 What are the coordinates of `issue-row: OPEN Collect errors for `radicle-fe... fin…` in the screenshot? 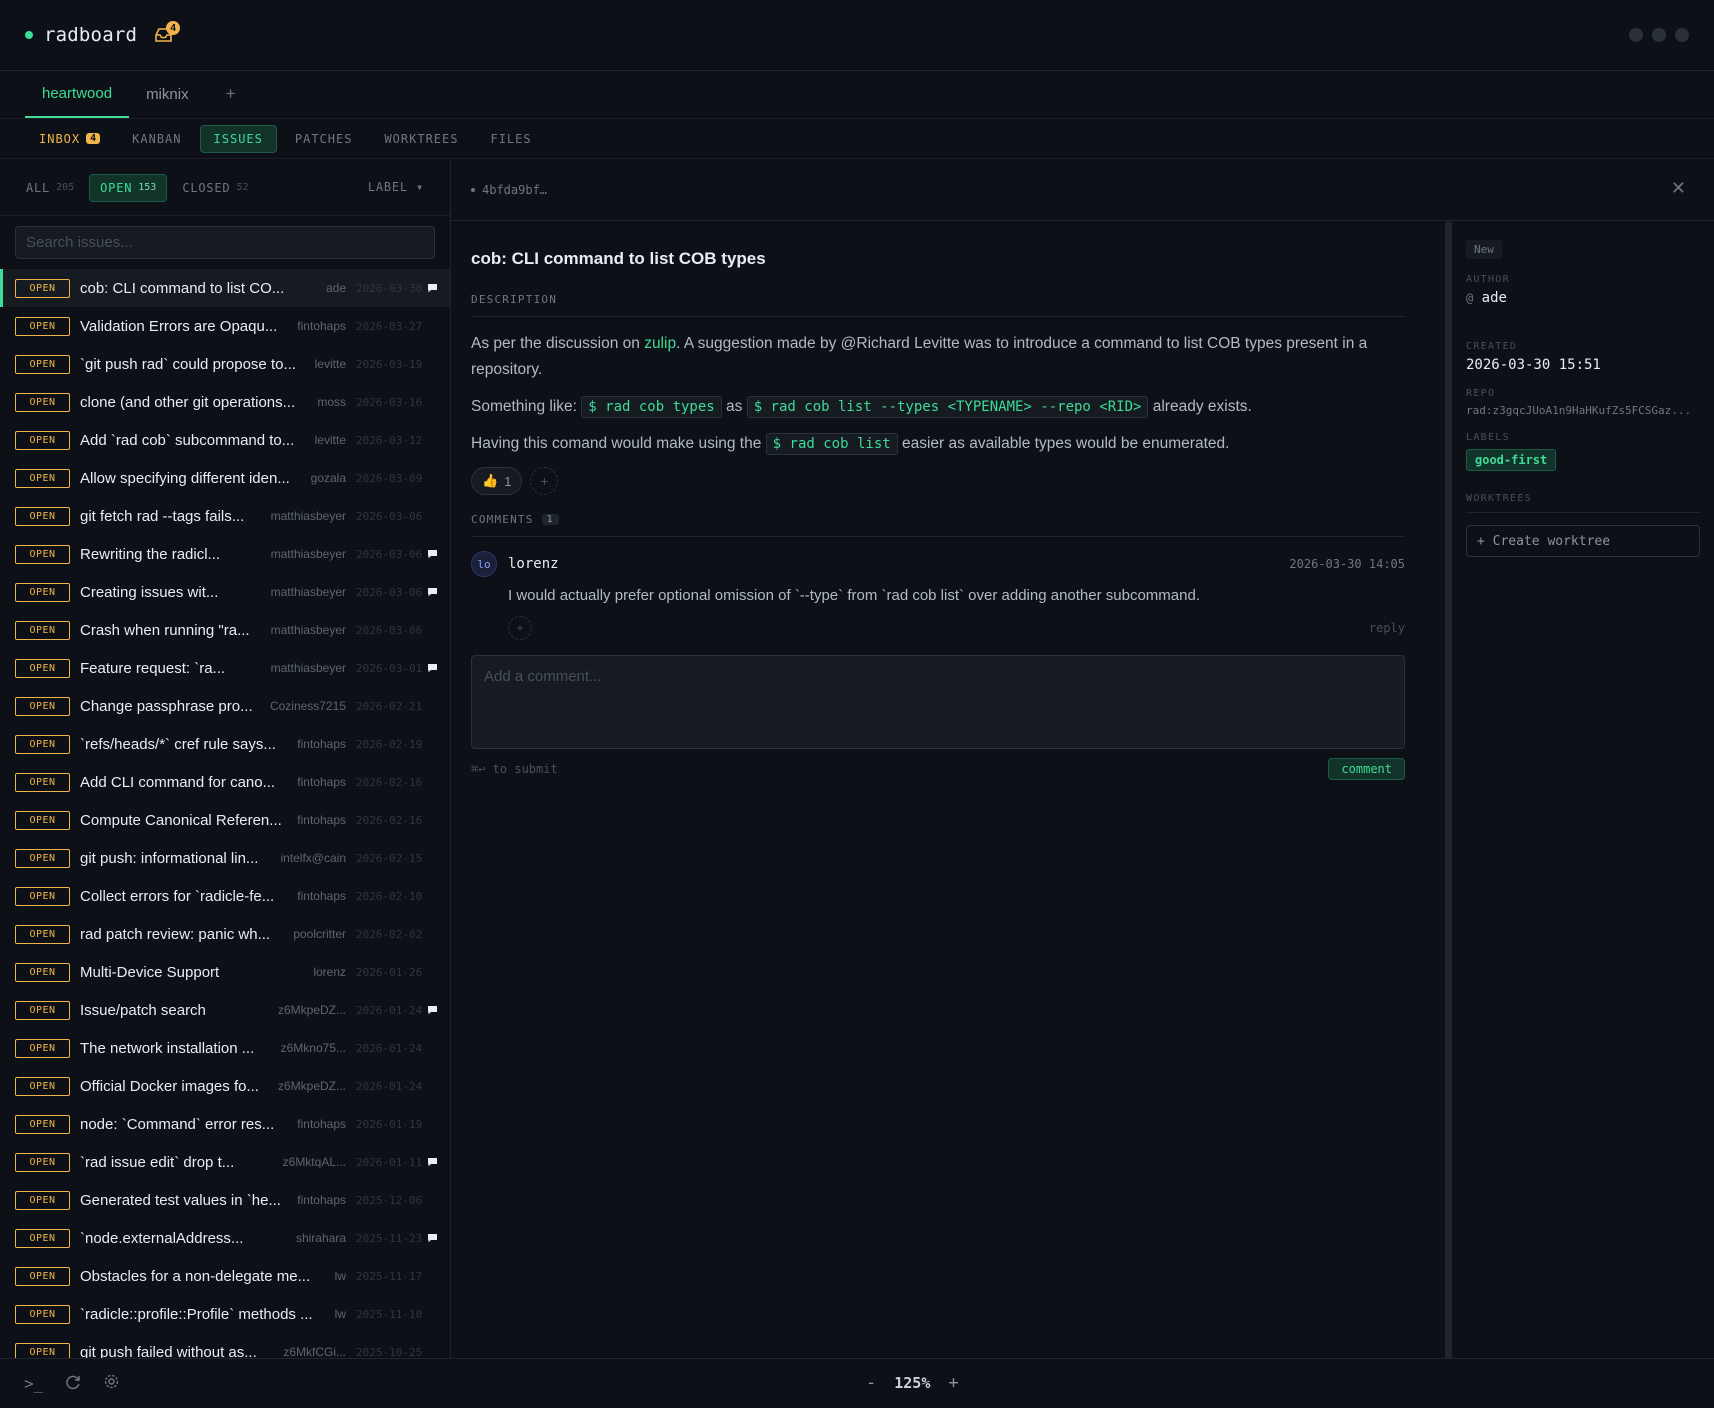 It's located at (225, 896).